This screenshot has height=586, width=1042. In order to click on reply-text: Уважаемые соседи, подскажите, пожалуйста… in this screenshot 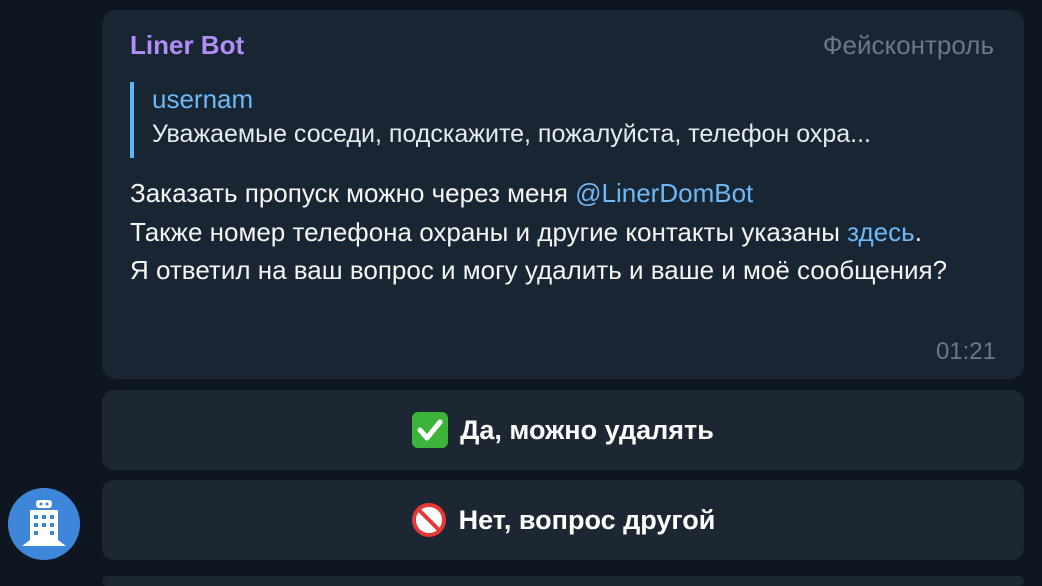, I will do `click(511, 134)`.